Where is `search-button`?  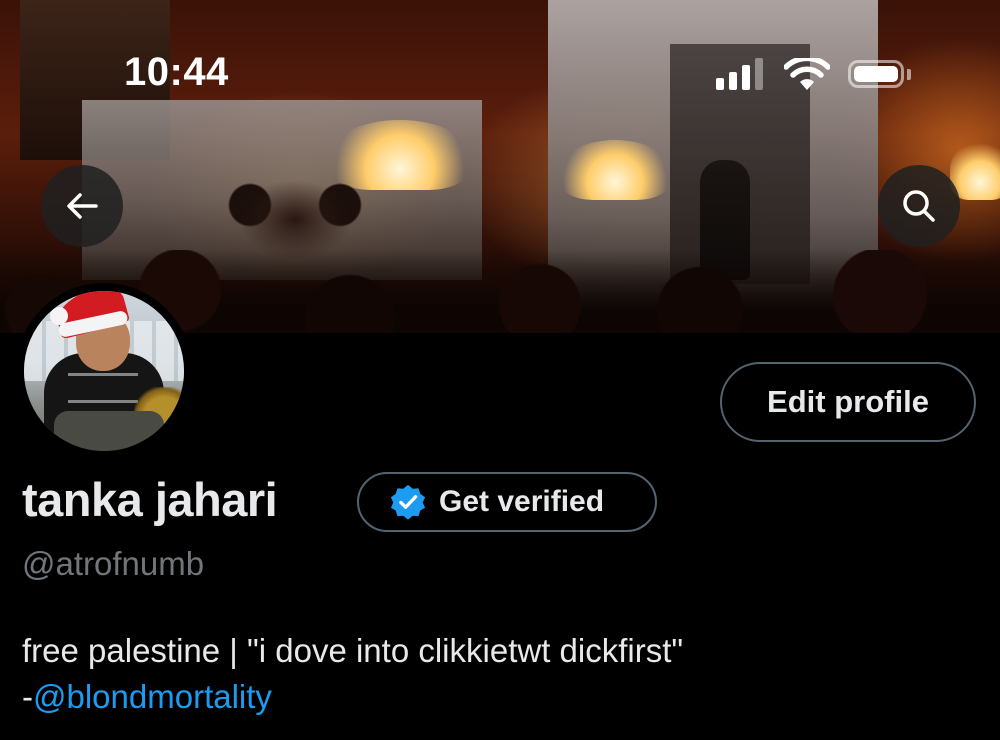
search-button is located at coordinates (919, 206).